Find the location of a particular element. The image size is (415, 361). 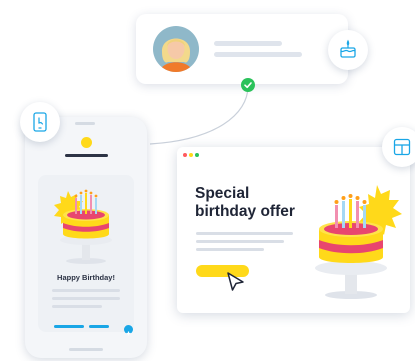

birthday-card: Happy Birthday! is located at coordinates (86, 253).